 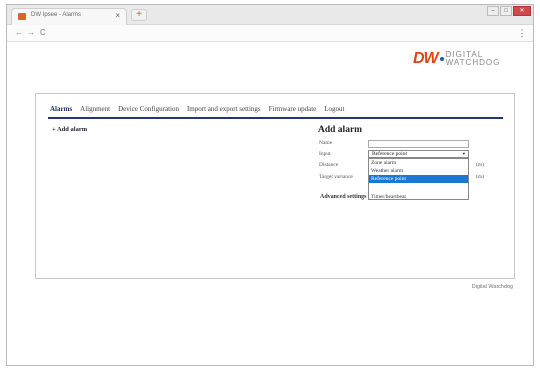 What do you see at coordinates (389, 154) in the screenshot?
I see `input-select-value: Reference point` at bounding box center [389, 154].